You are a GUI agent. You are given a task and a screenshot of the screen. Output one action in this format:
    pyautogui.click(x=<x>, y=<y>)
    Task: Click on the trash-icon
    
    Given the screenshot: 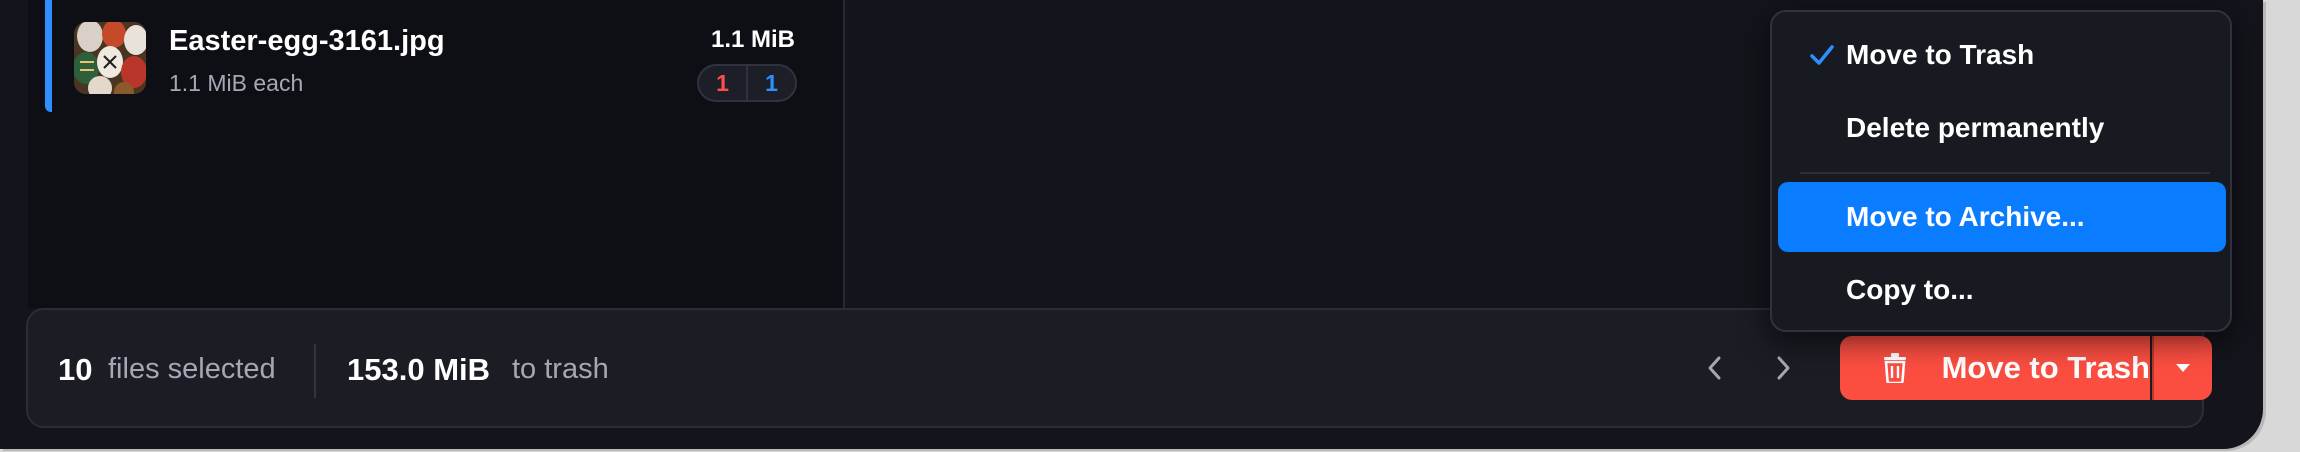 What is the action you would take?
    pyautogui.click(x=1895, y=368)
    